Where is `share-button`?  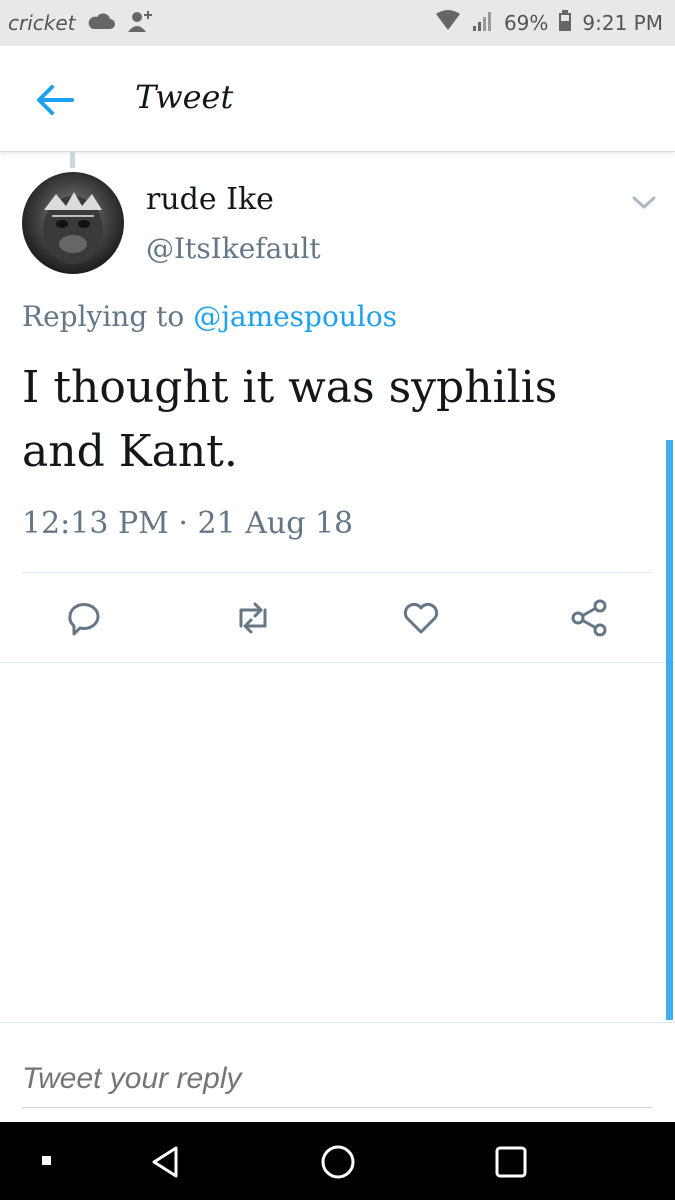 share-button is located at coordinates (590, 618).